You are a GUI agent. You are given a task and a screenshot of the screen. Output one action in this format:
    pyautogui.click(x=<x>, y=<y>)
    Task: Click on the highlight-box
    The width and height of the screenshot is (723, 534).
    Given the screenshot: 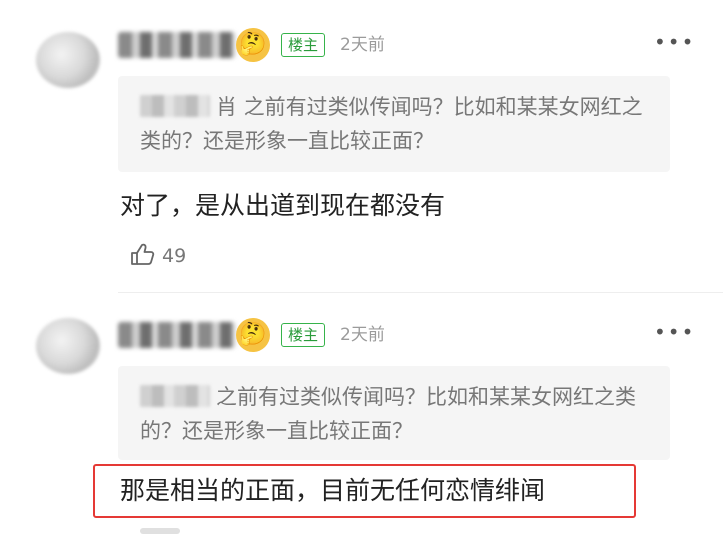 What is the action you would take?
    pyautogui.click(x=364, y=491)
    